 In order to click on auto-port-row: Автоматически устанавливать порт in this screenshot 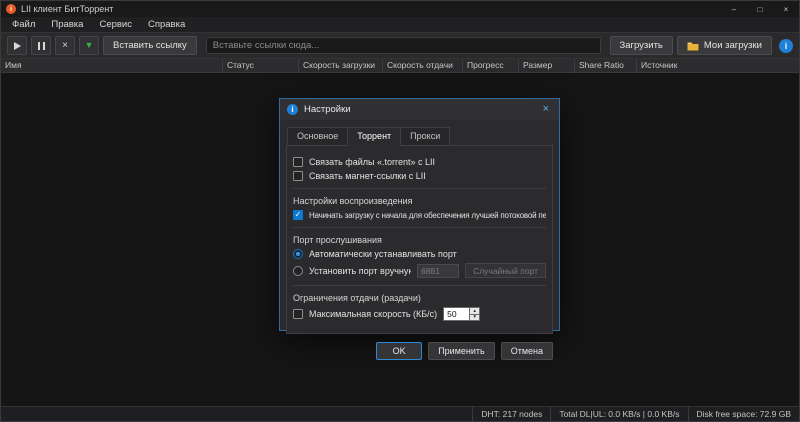, I will do `click(419, 254)`.